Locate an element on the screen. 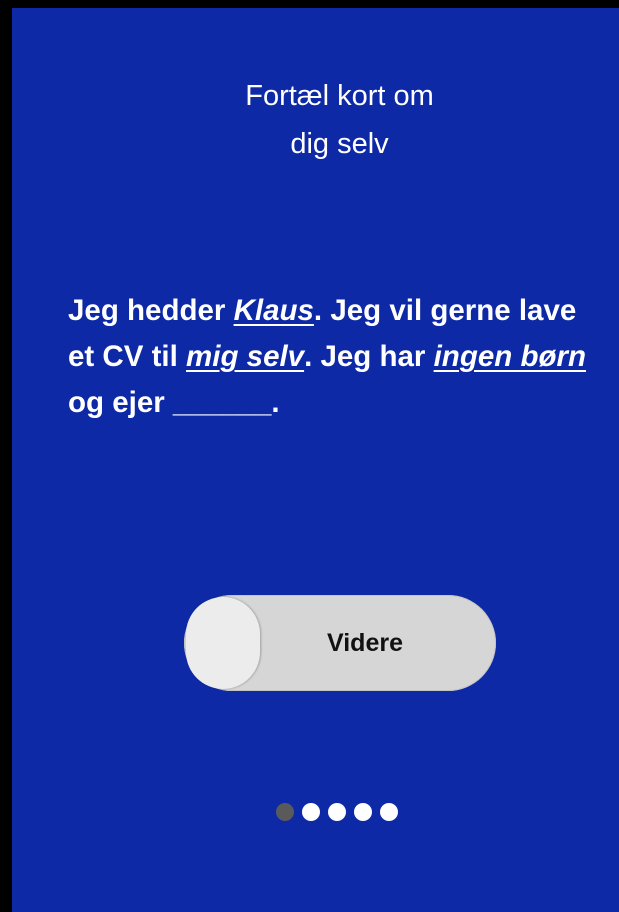 This screenshot has height=912, width=619. sentence-text-4: og ejer ______. is located at coordinates (174, 402).